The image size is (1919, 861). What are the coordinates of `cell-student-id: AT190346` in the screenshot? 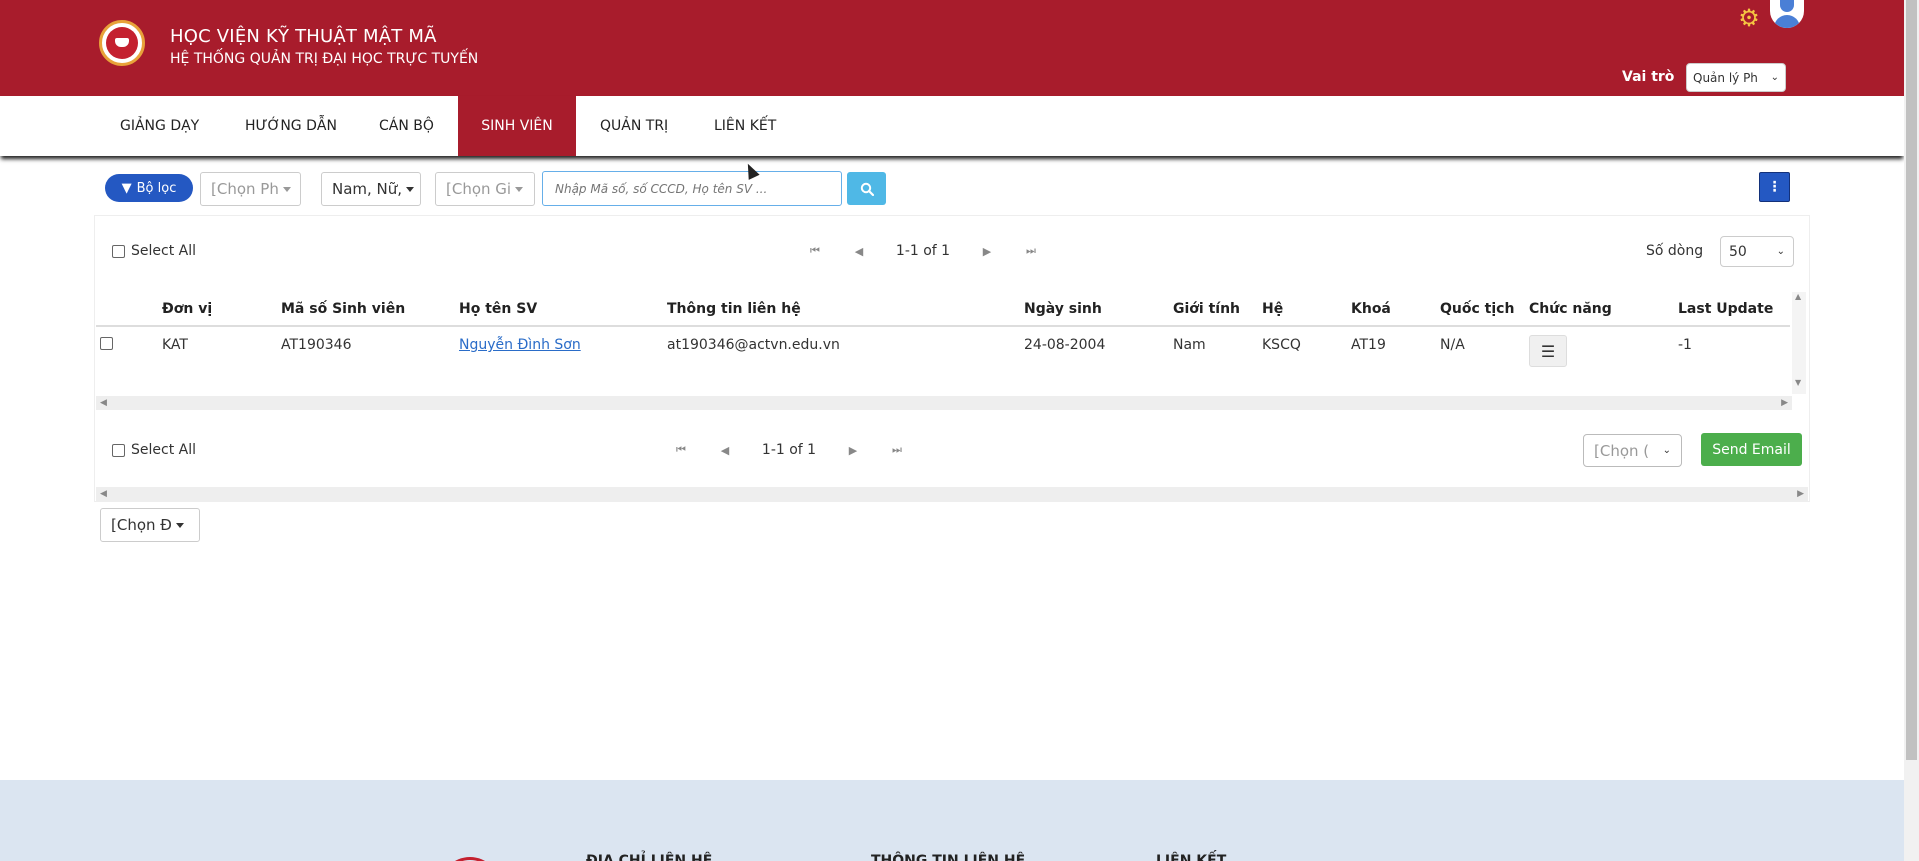 It's located at (316, 345).